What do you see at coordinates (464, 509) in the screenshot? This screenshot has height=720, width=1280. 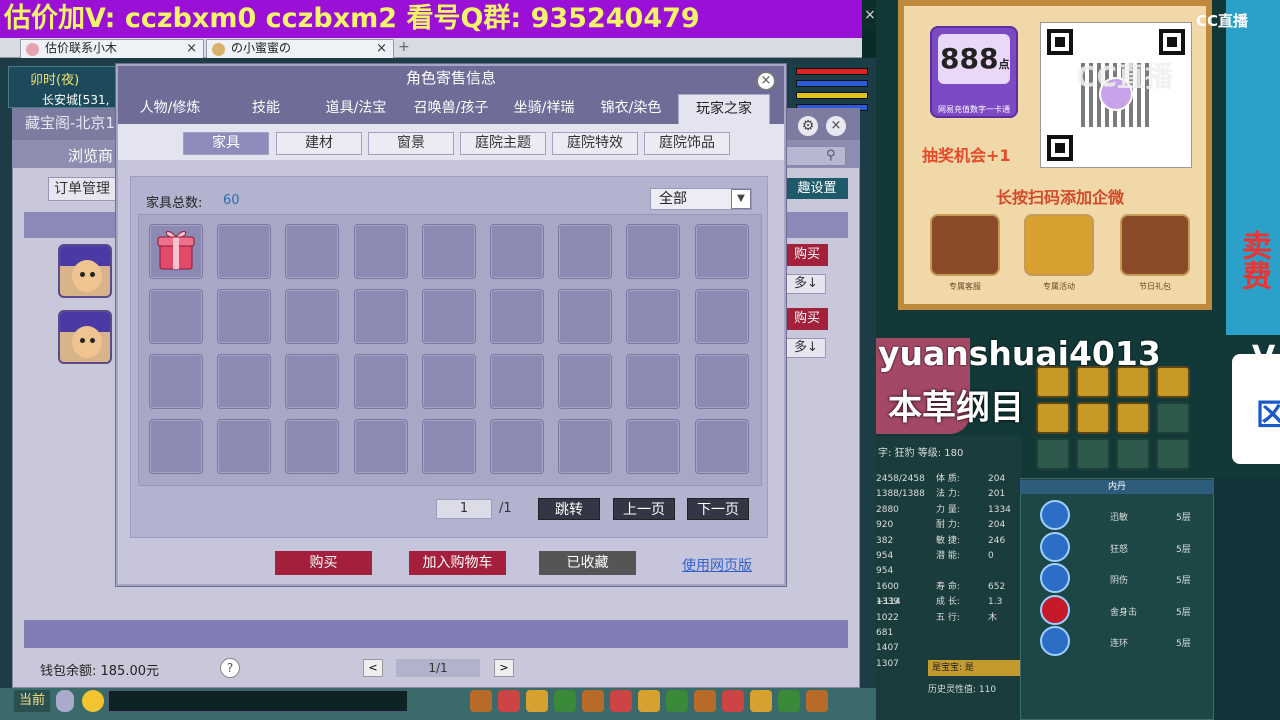 I see `page-number-input: 1` at bounding box center [464, 509].